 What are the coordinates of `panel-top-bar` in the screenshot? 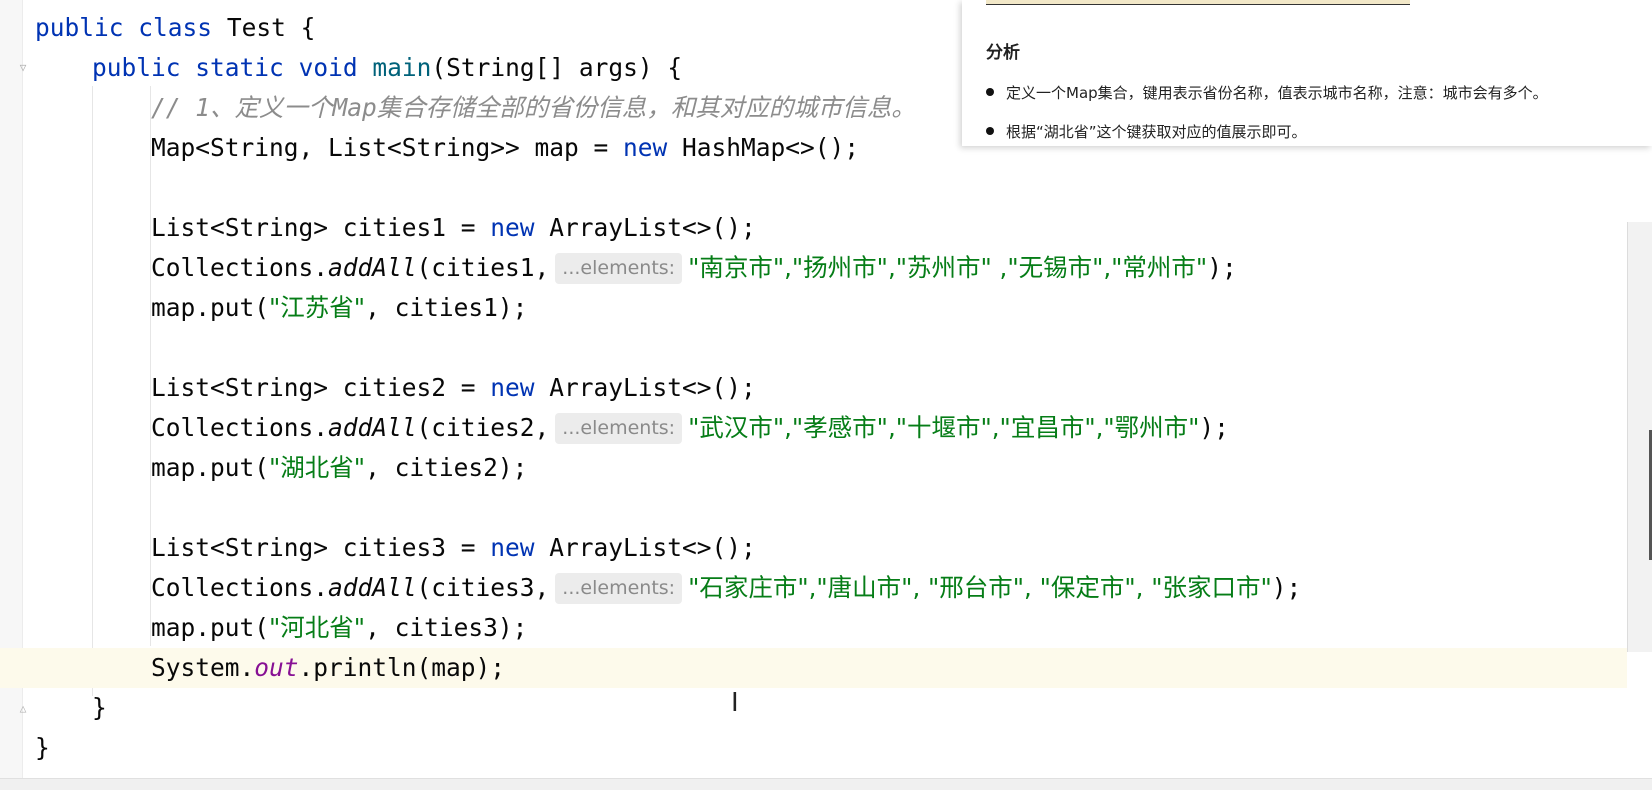 It's located at (1198, 2).